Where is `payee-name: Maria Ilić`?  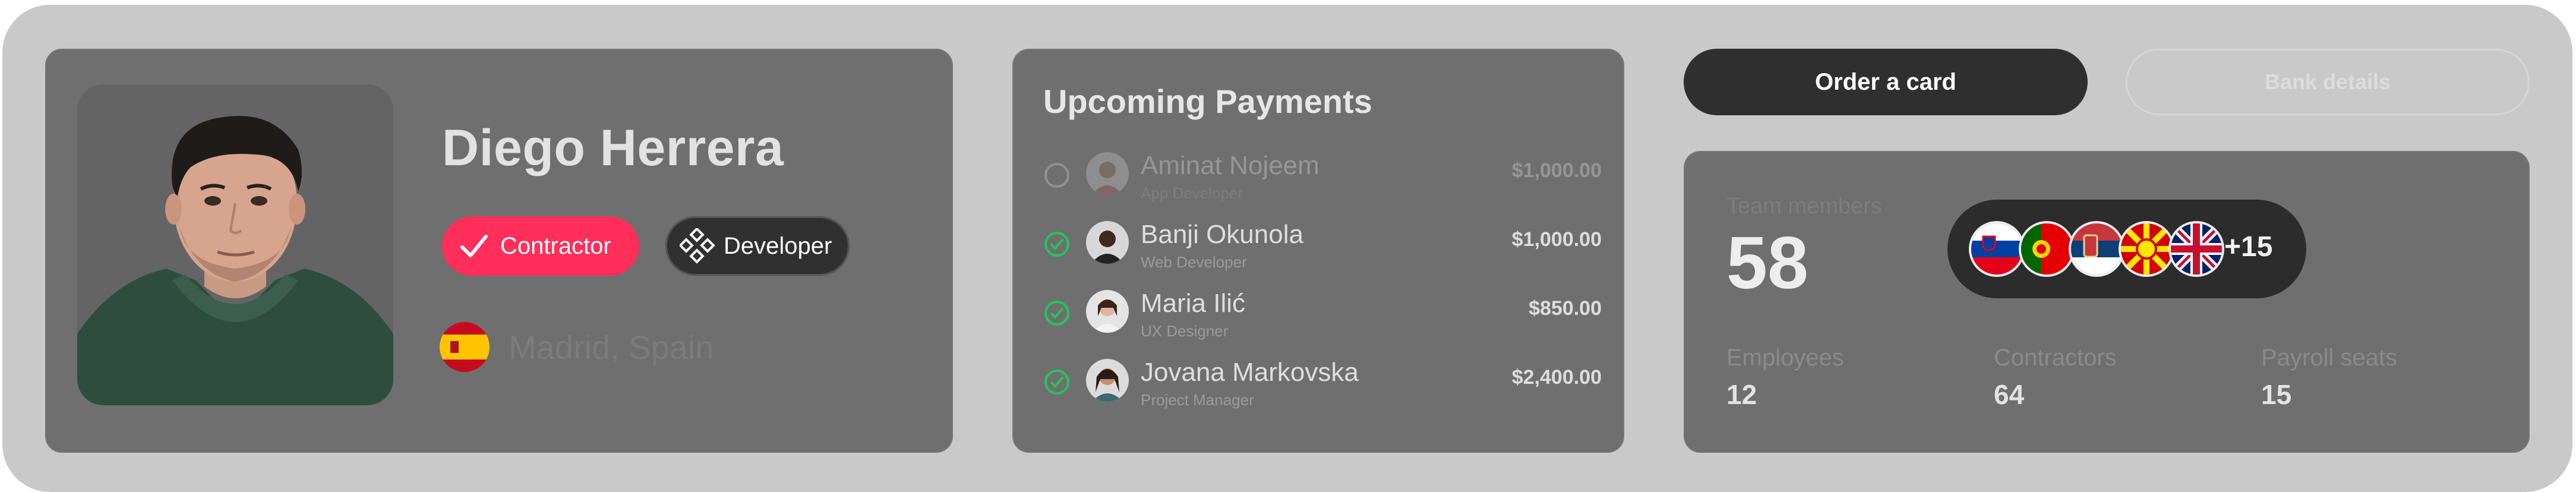 payee-name: Maria Ilić is located at coordinates (1193, 303).